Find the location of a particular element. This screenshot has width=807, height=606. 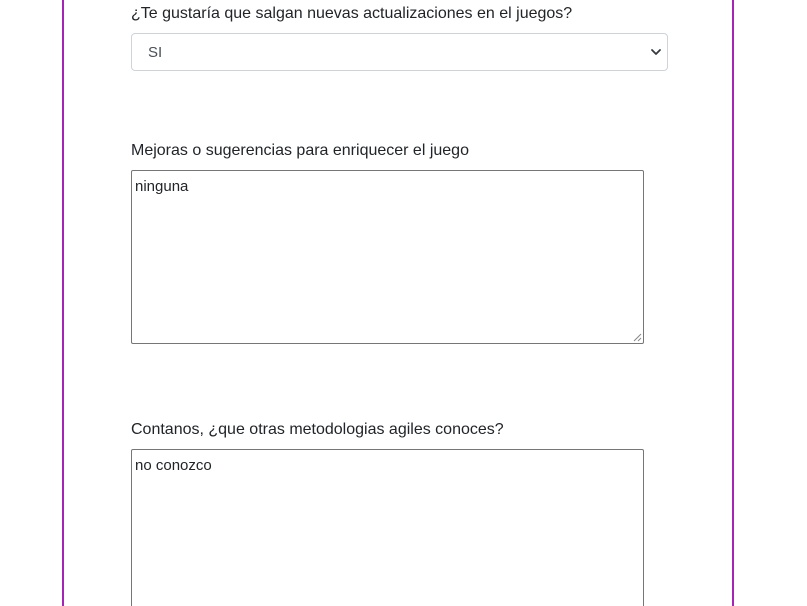

methodologies-textarea-value: no conozco is located at coordinates (173, 465).